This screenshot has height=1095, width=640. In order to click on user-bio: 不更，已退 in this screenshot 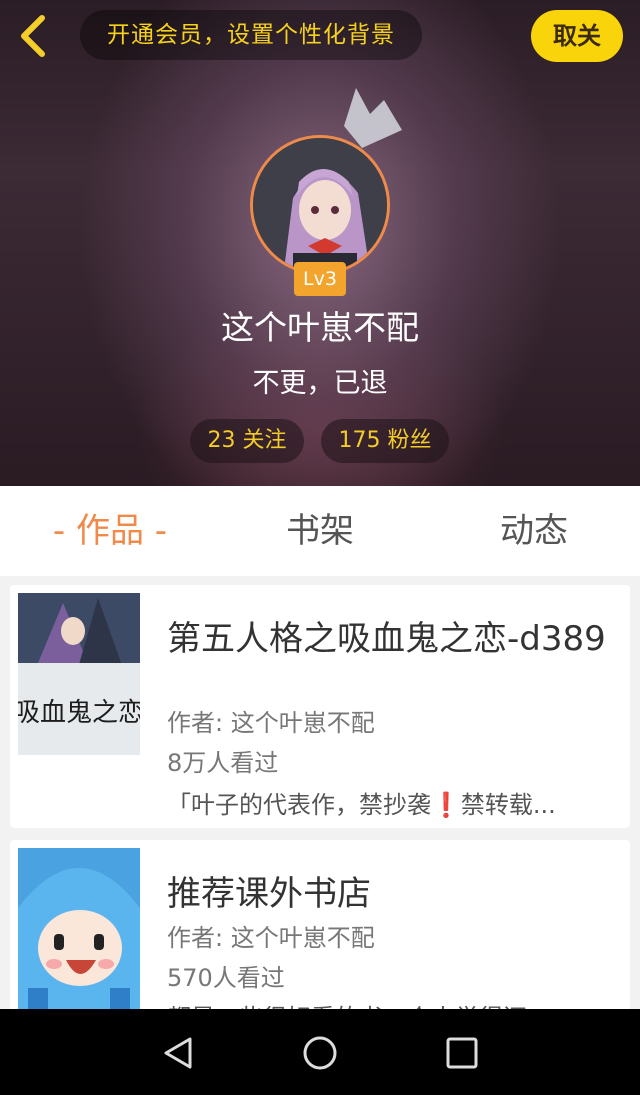, I will do `click(320, 383)`.